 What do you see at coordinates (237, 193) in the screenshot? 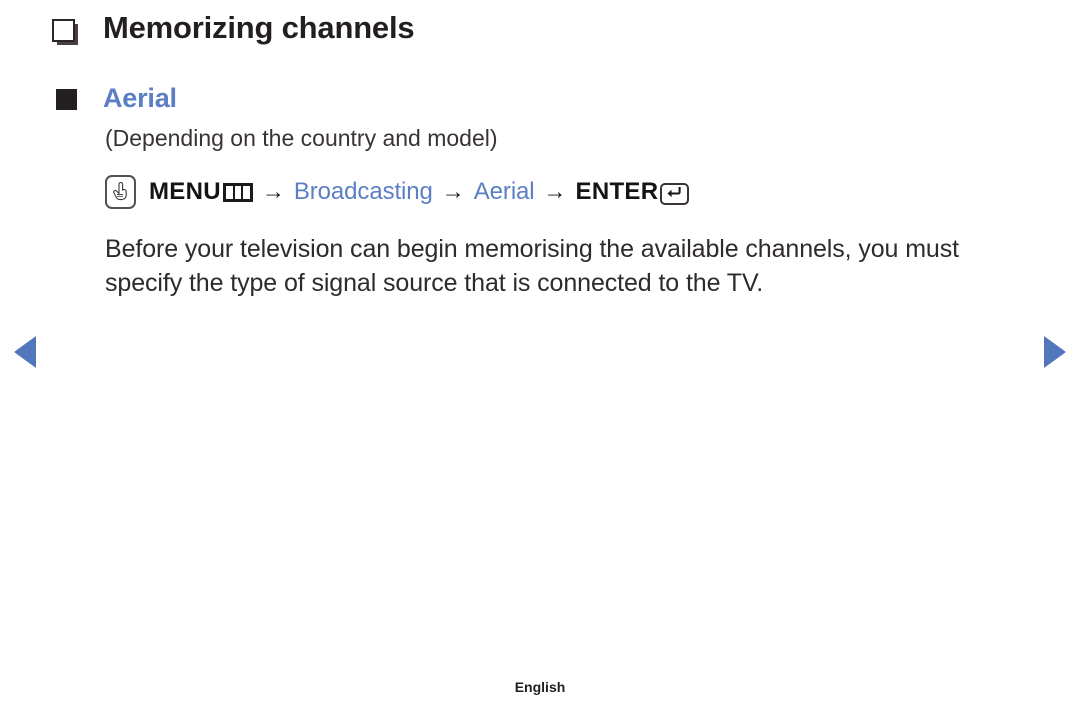
I see `menu-grid-icon` at bounding box center [237, 193].